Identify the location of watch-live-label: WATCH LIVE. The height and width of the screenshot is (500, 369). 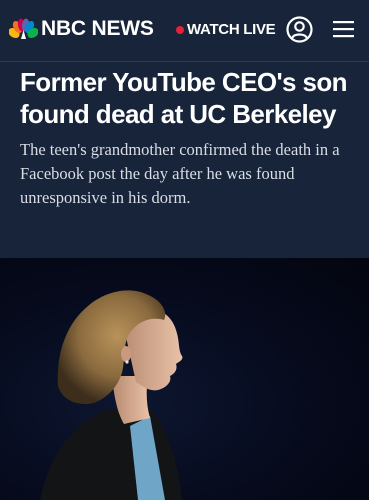
(231, 29).